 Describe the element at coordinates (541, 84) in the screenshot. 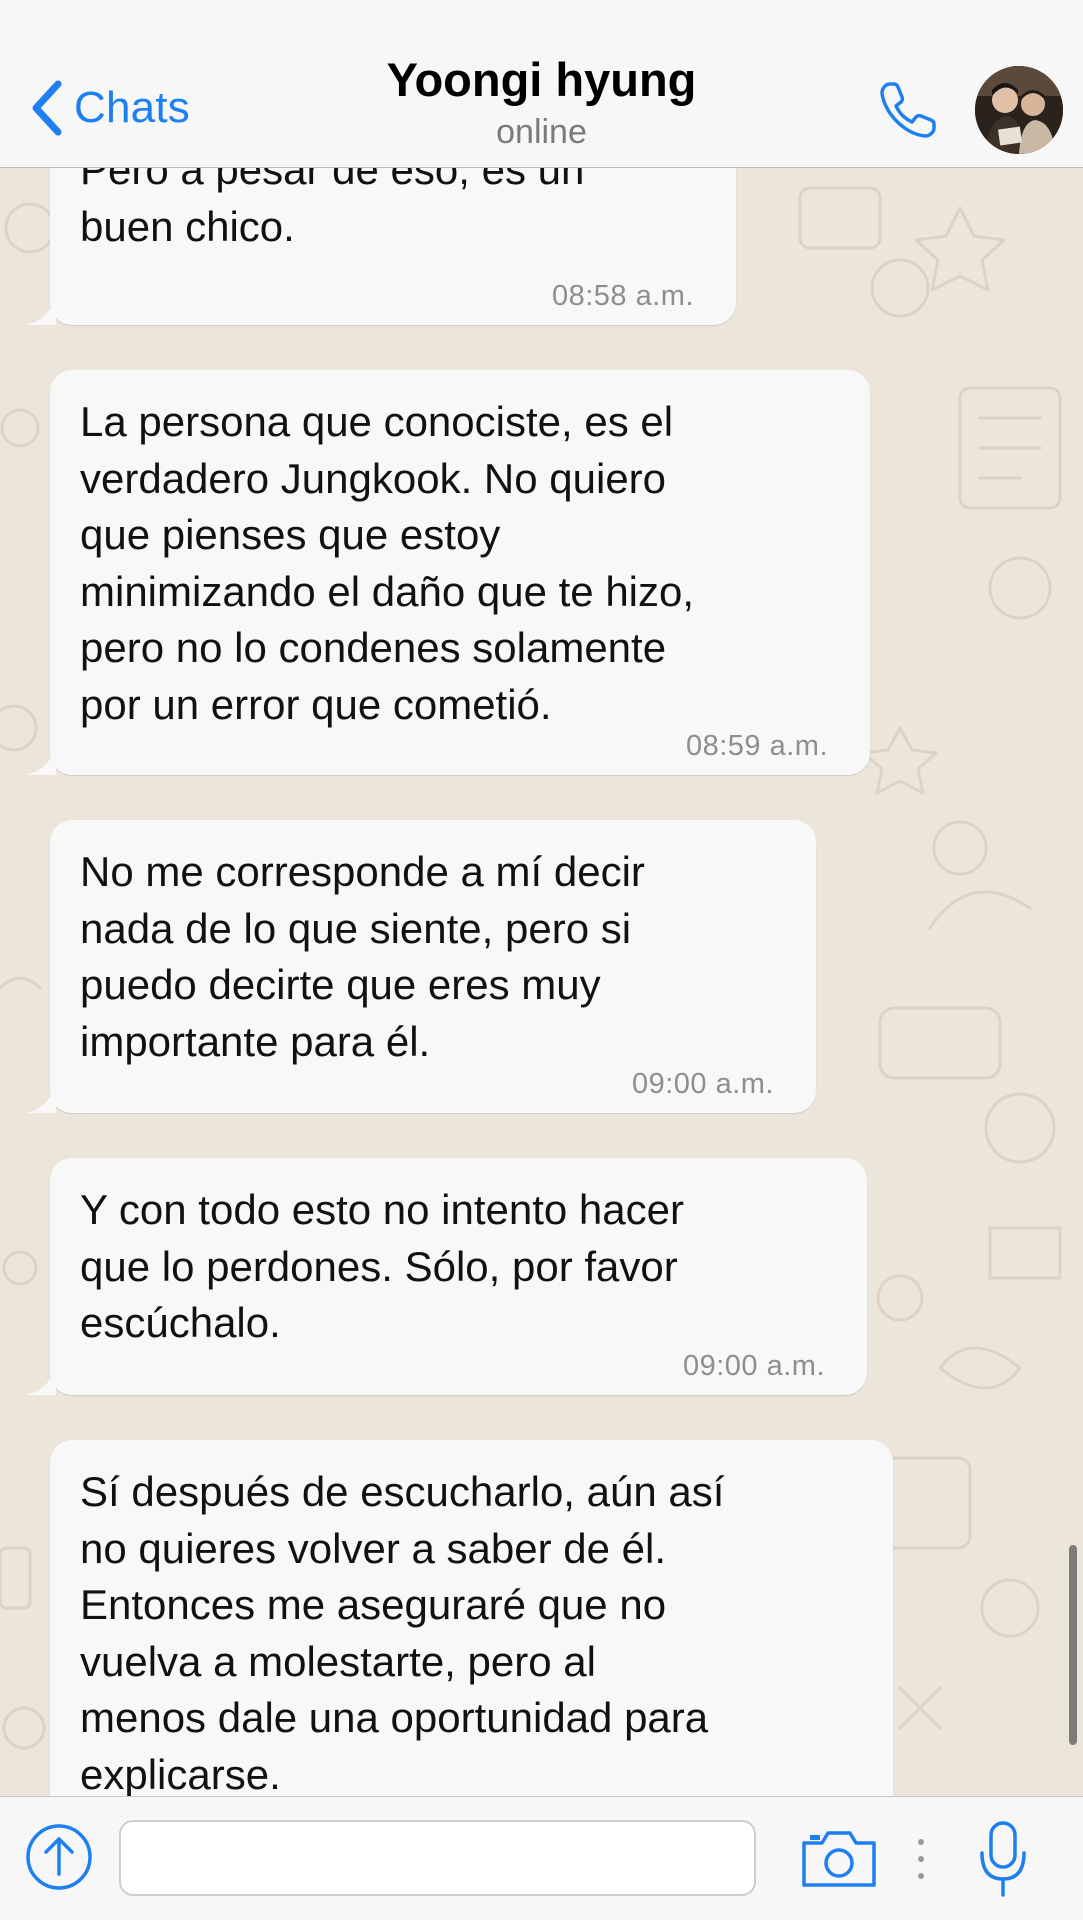

I see `chat-header: Chats Yoongi hyung online` at that location.